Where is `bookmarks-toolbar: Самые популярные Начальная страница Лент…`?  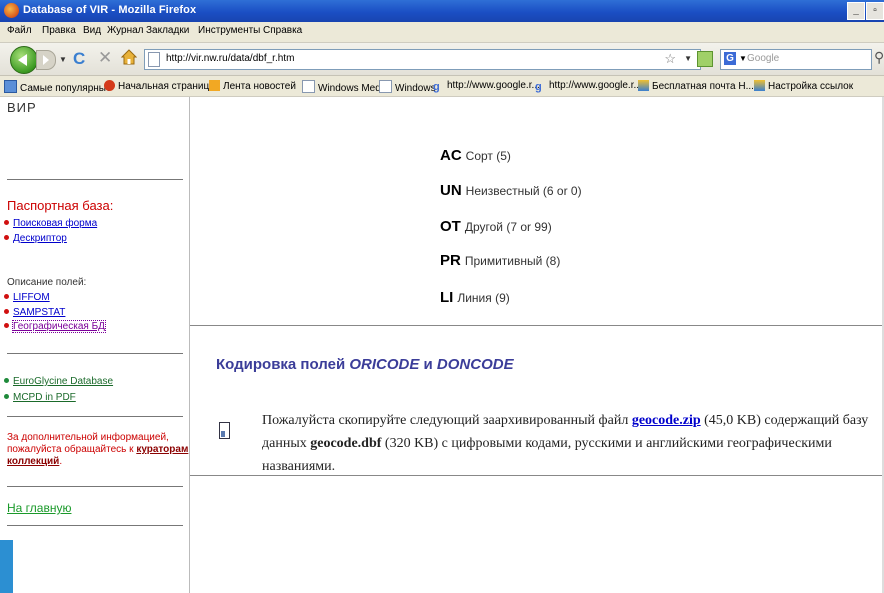 bookmarks-toolbar: Самые популярные Начальная страница Лент… is located at coordinates (442, 86).